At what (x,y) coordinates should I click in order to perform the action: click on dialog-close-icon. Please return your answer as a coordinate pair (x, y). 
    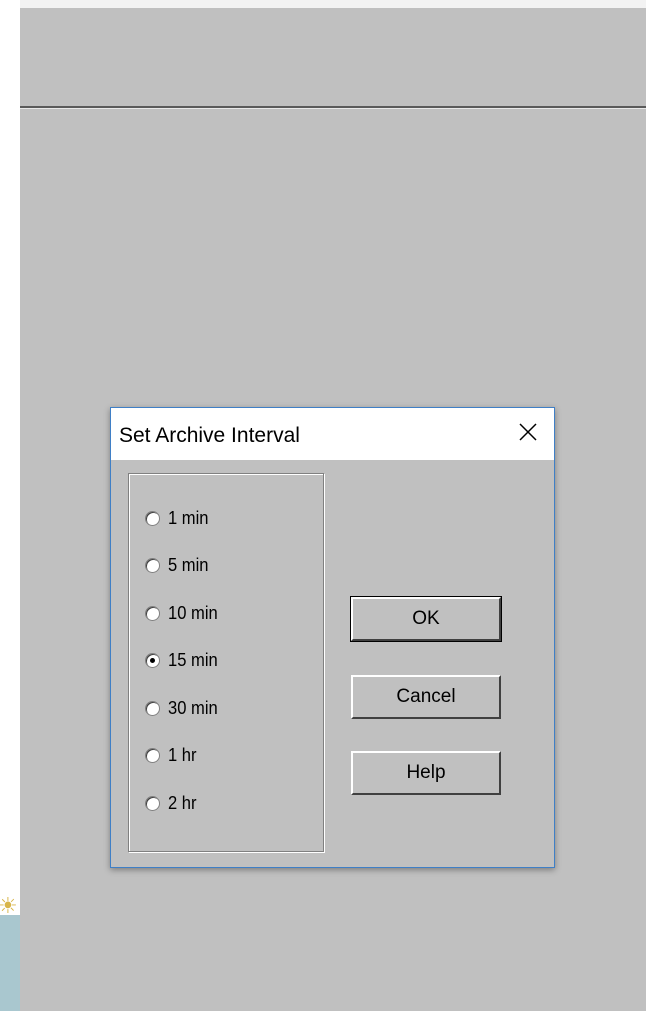
    Looking at the image, I should click on (528, 432).